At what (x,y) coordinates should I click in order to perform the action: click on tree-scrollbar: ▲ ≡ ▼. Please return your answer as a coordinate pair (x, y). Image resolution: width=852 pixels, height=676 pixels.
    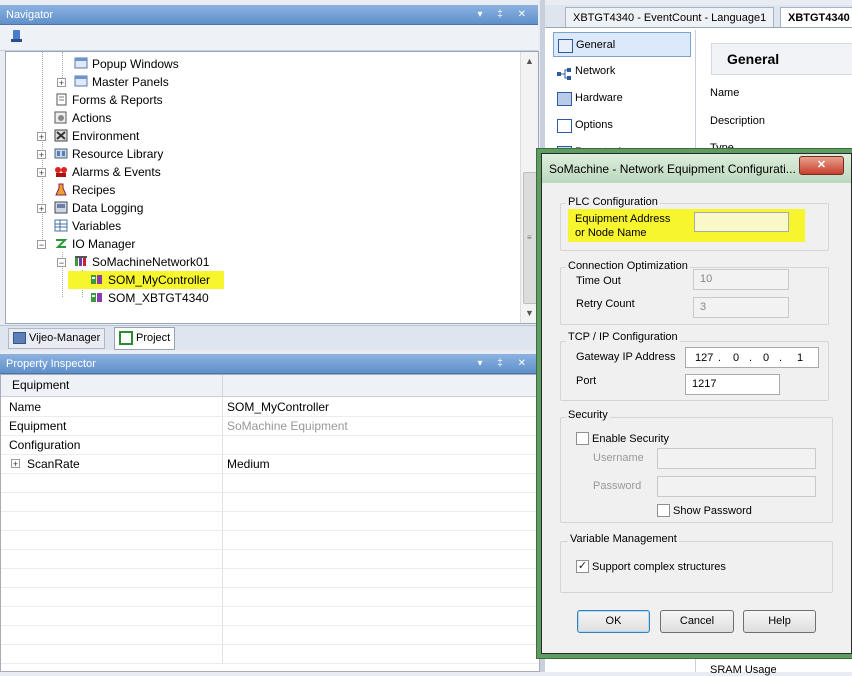
    Looking at the image, I should click on (529, 187).